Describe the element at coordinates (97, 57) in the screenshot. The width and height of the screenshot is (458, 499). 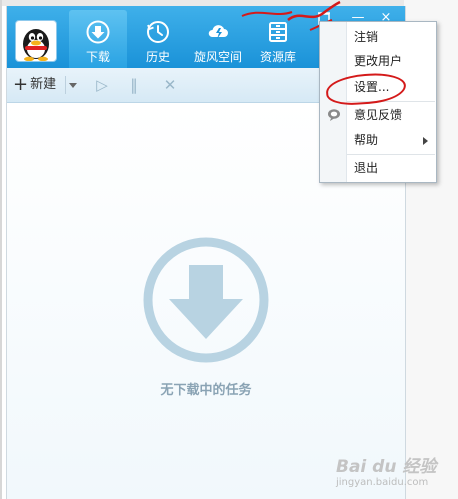
I see `tab-download-label: 下载` at that location.